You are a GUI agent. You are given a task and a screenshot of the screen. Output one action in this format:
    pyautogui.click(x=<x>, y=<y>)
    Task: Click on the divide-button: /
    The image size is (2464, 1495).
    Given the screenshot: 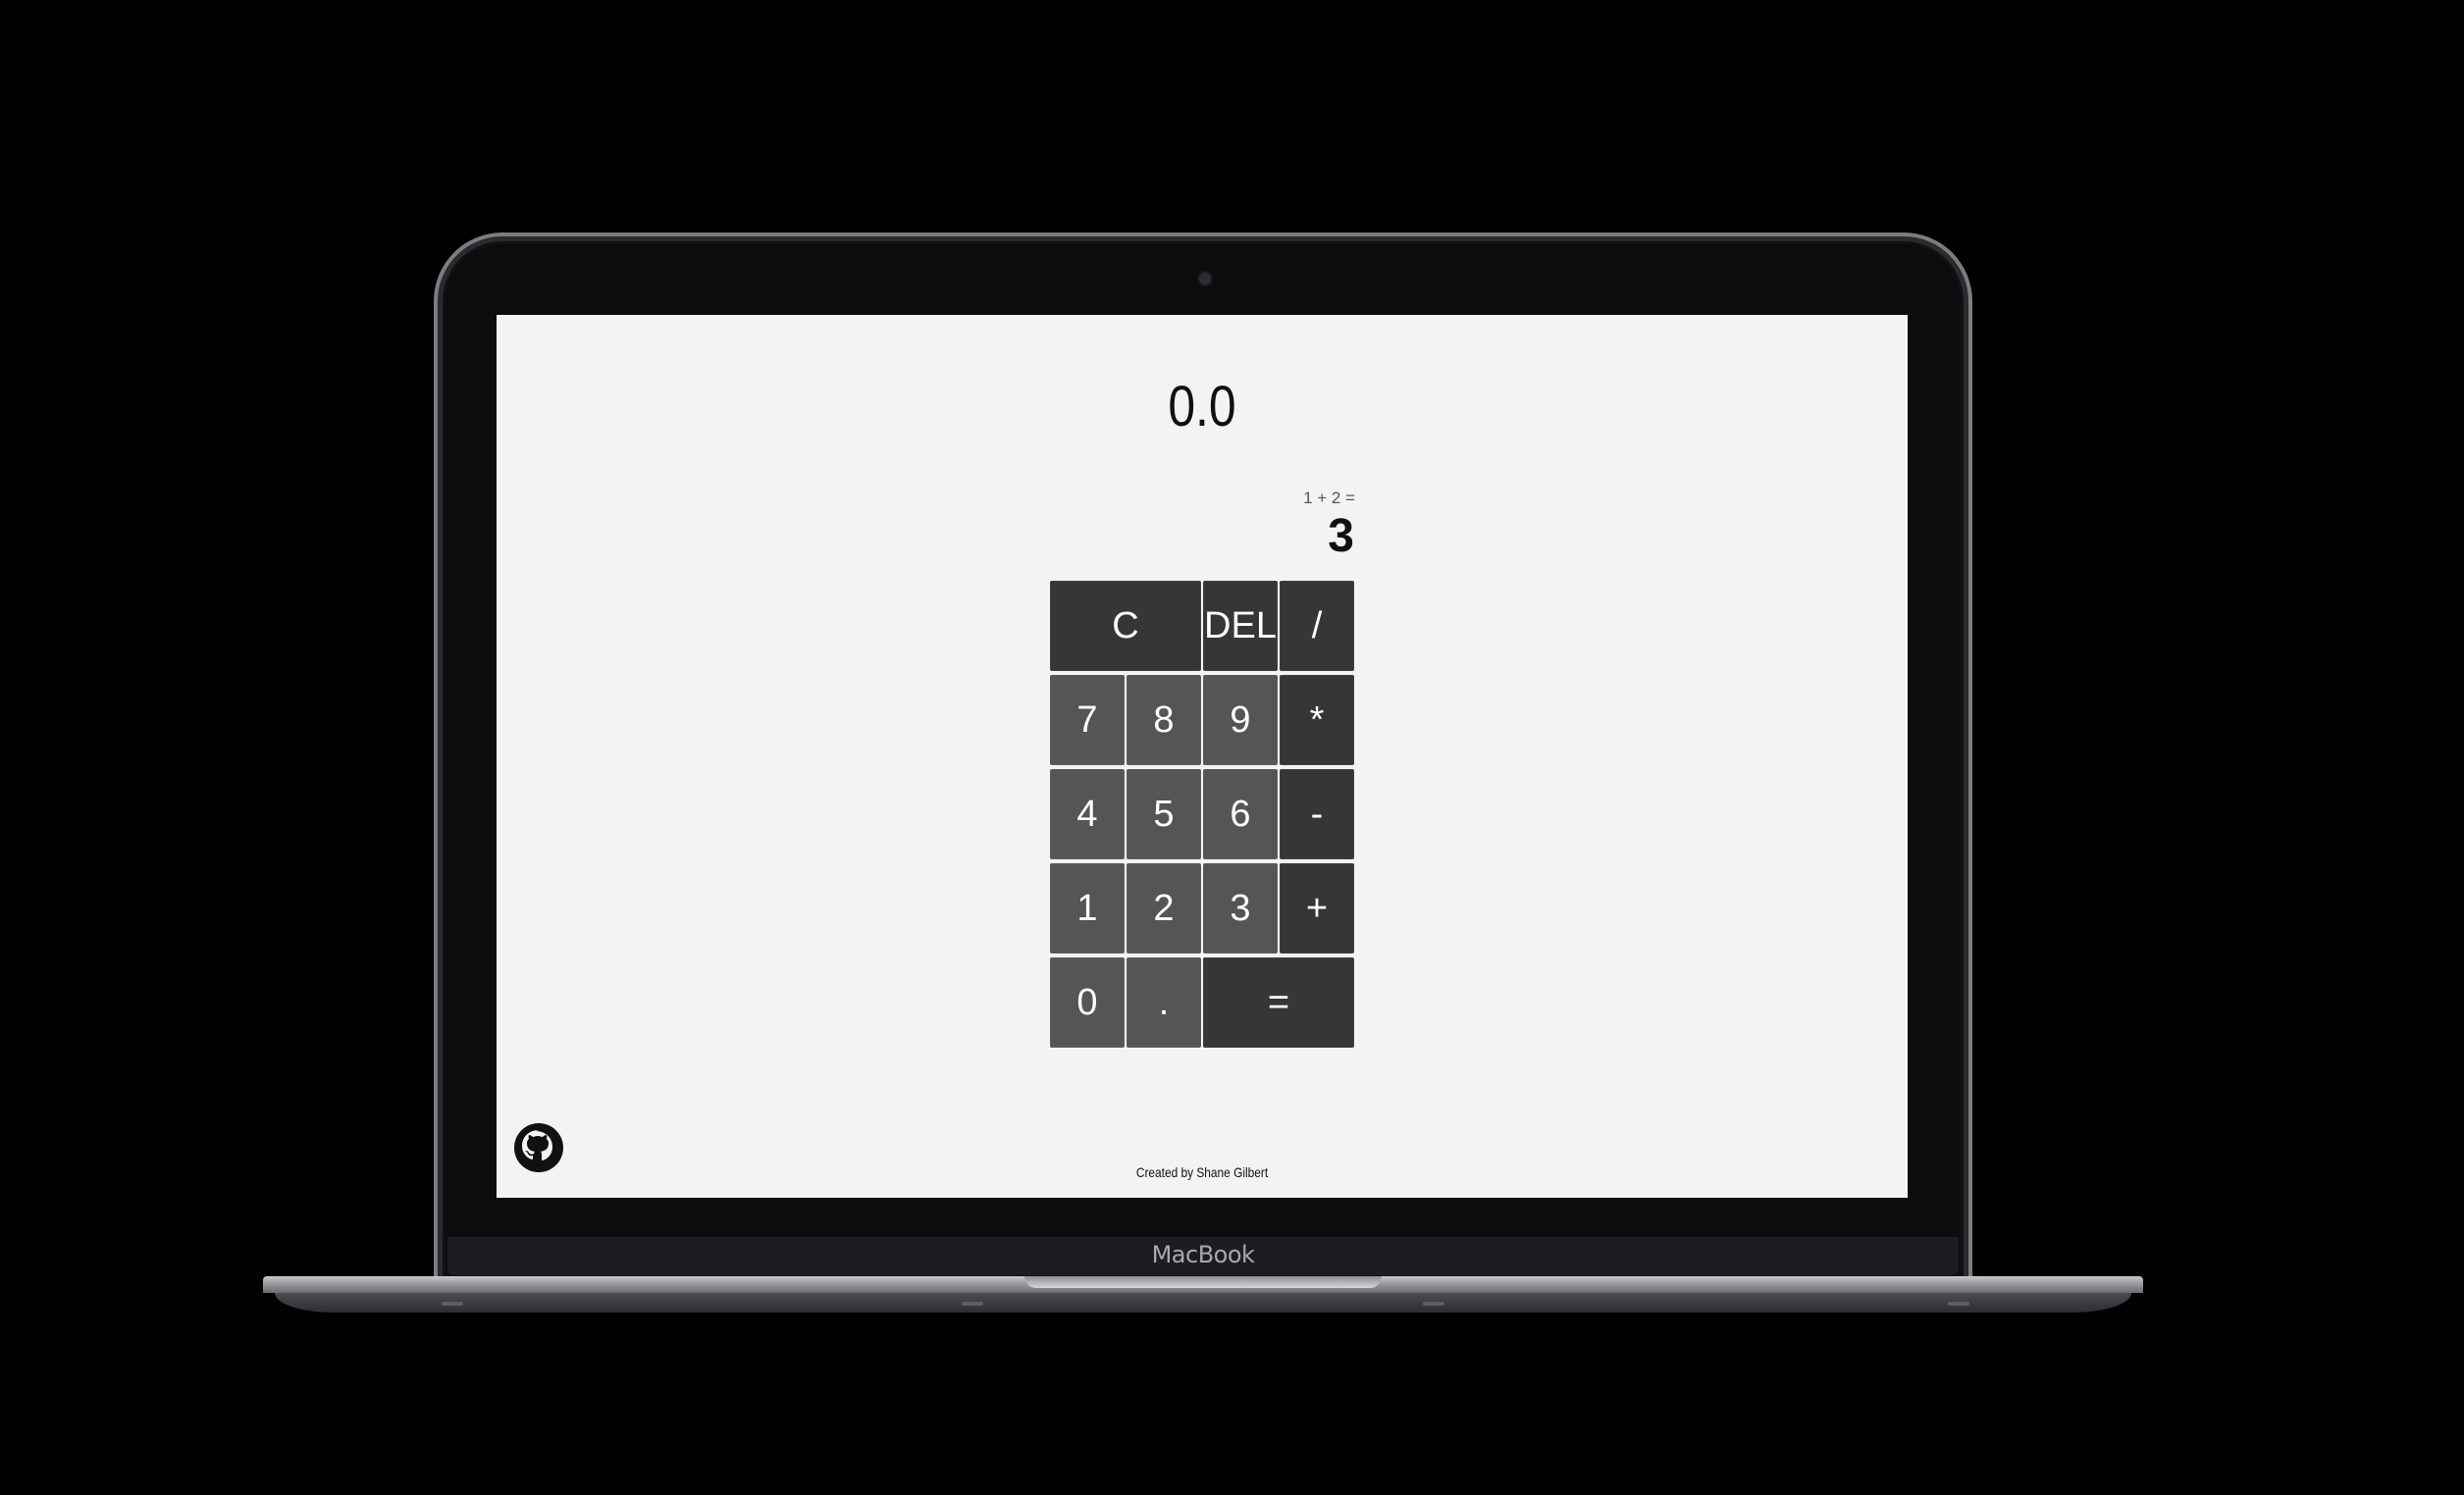 What is the action you would take?
    pyautogui.click(x=1317, y=626)
    